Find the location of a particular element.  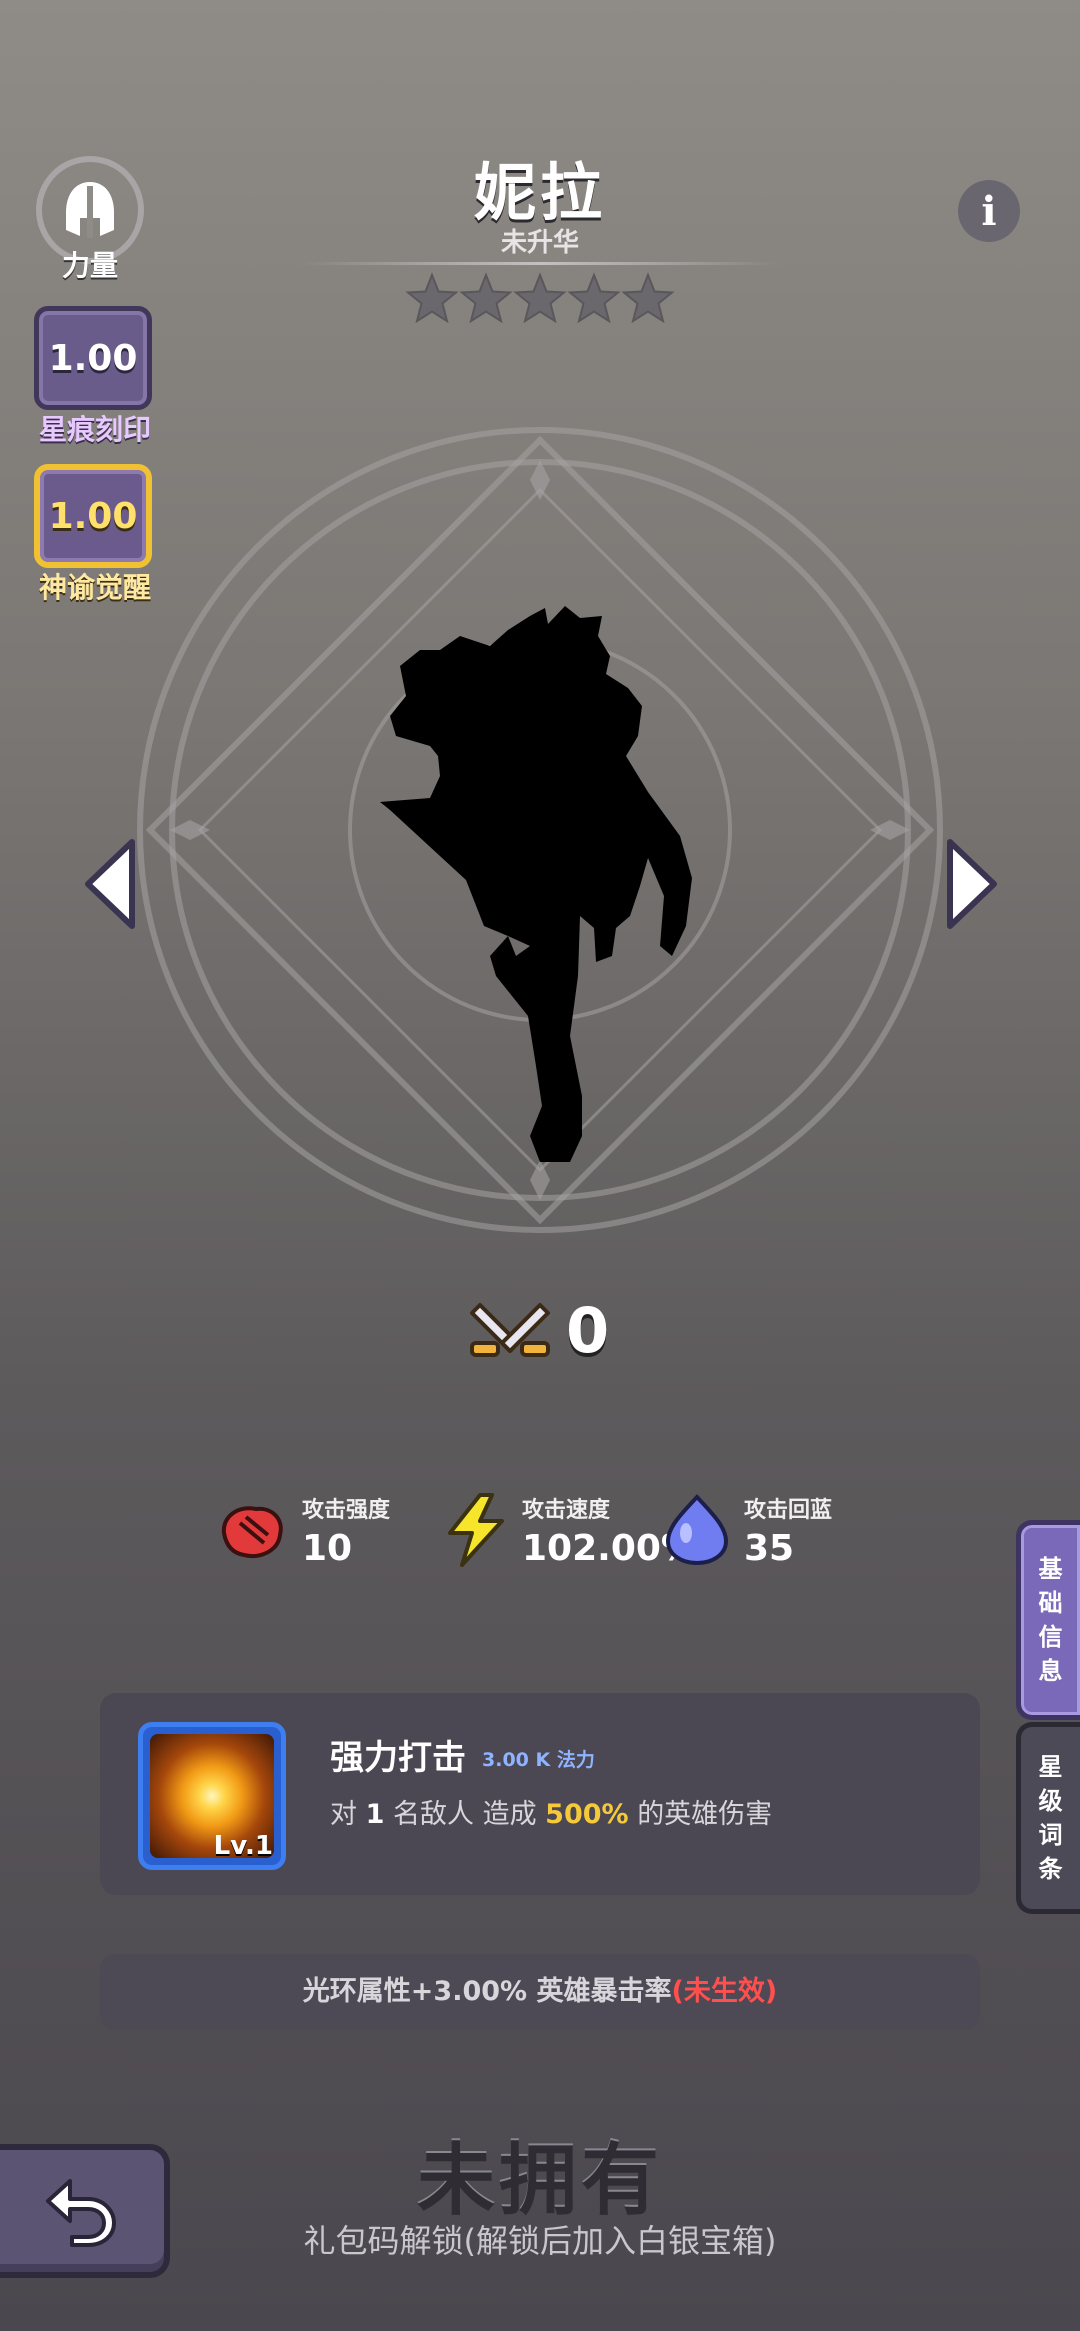

stat-label: 攻击强度 is located at coordinates (346, 1510).